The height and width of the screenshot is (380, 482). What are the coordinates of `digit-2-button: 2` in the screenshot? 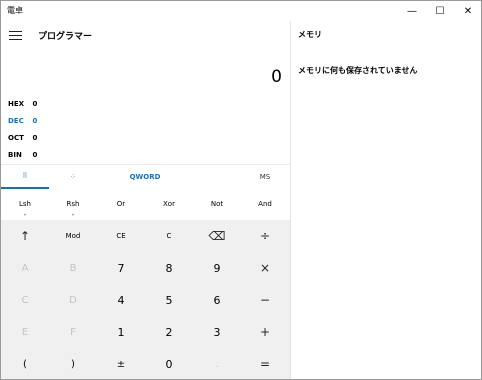 It's located at (169, 332).